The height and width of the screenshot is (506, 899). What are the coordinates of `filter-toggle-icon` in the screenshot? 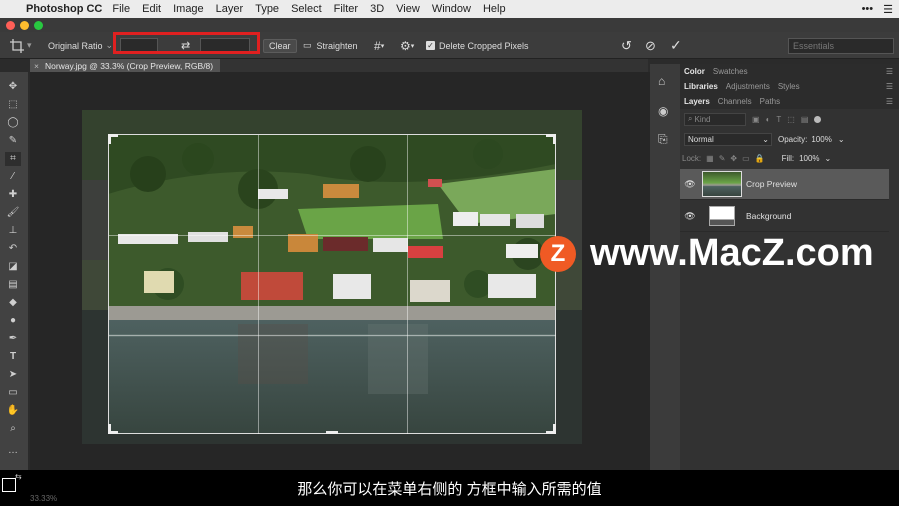 It's located at (818, 119).